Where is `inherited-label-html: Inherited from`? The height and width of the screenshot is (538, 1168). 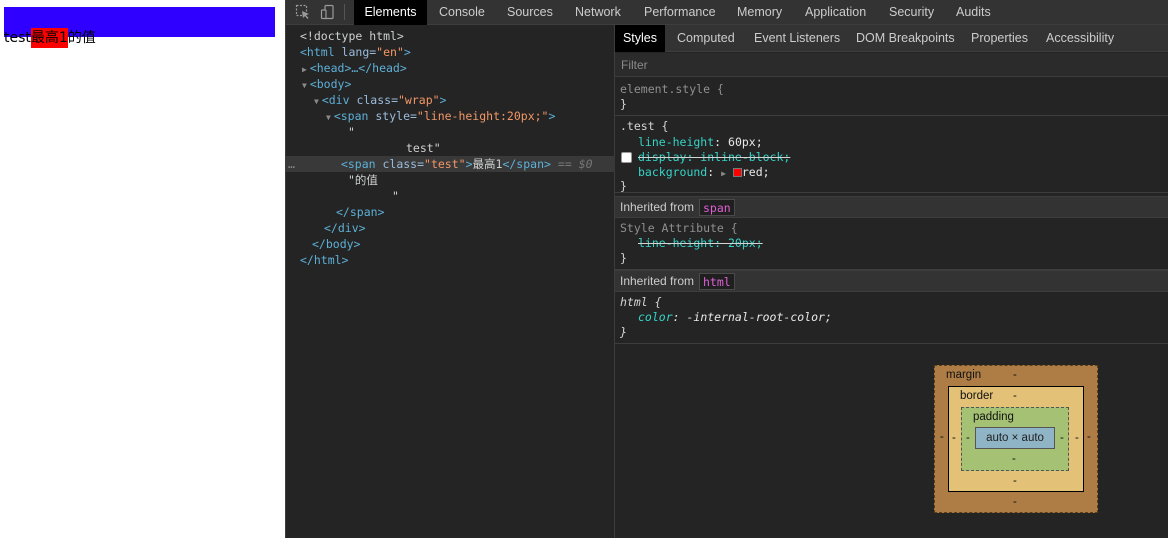 inherited-label-html: Inherited from is located at coordinates (657, 281).